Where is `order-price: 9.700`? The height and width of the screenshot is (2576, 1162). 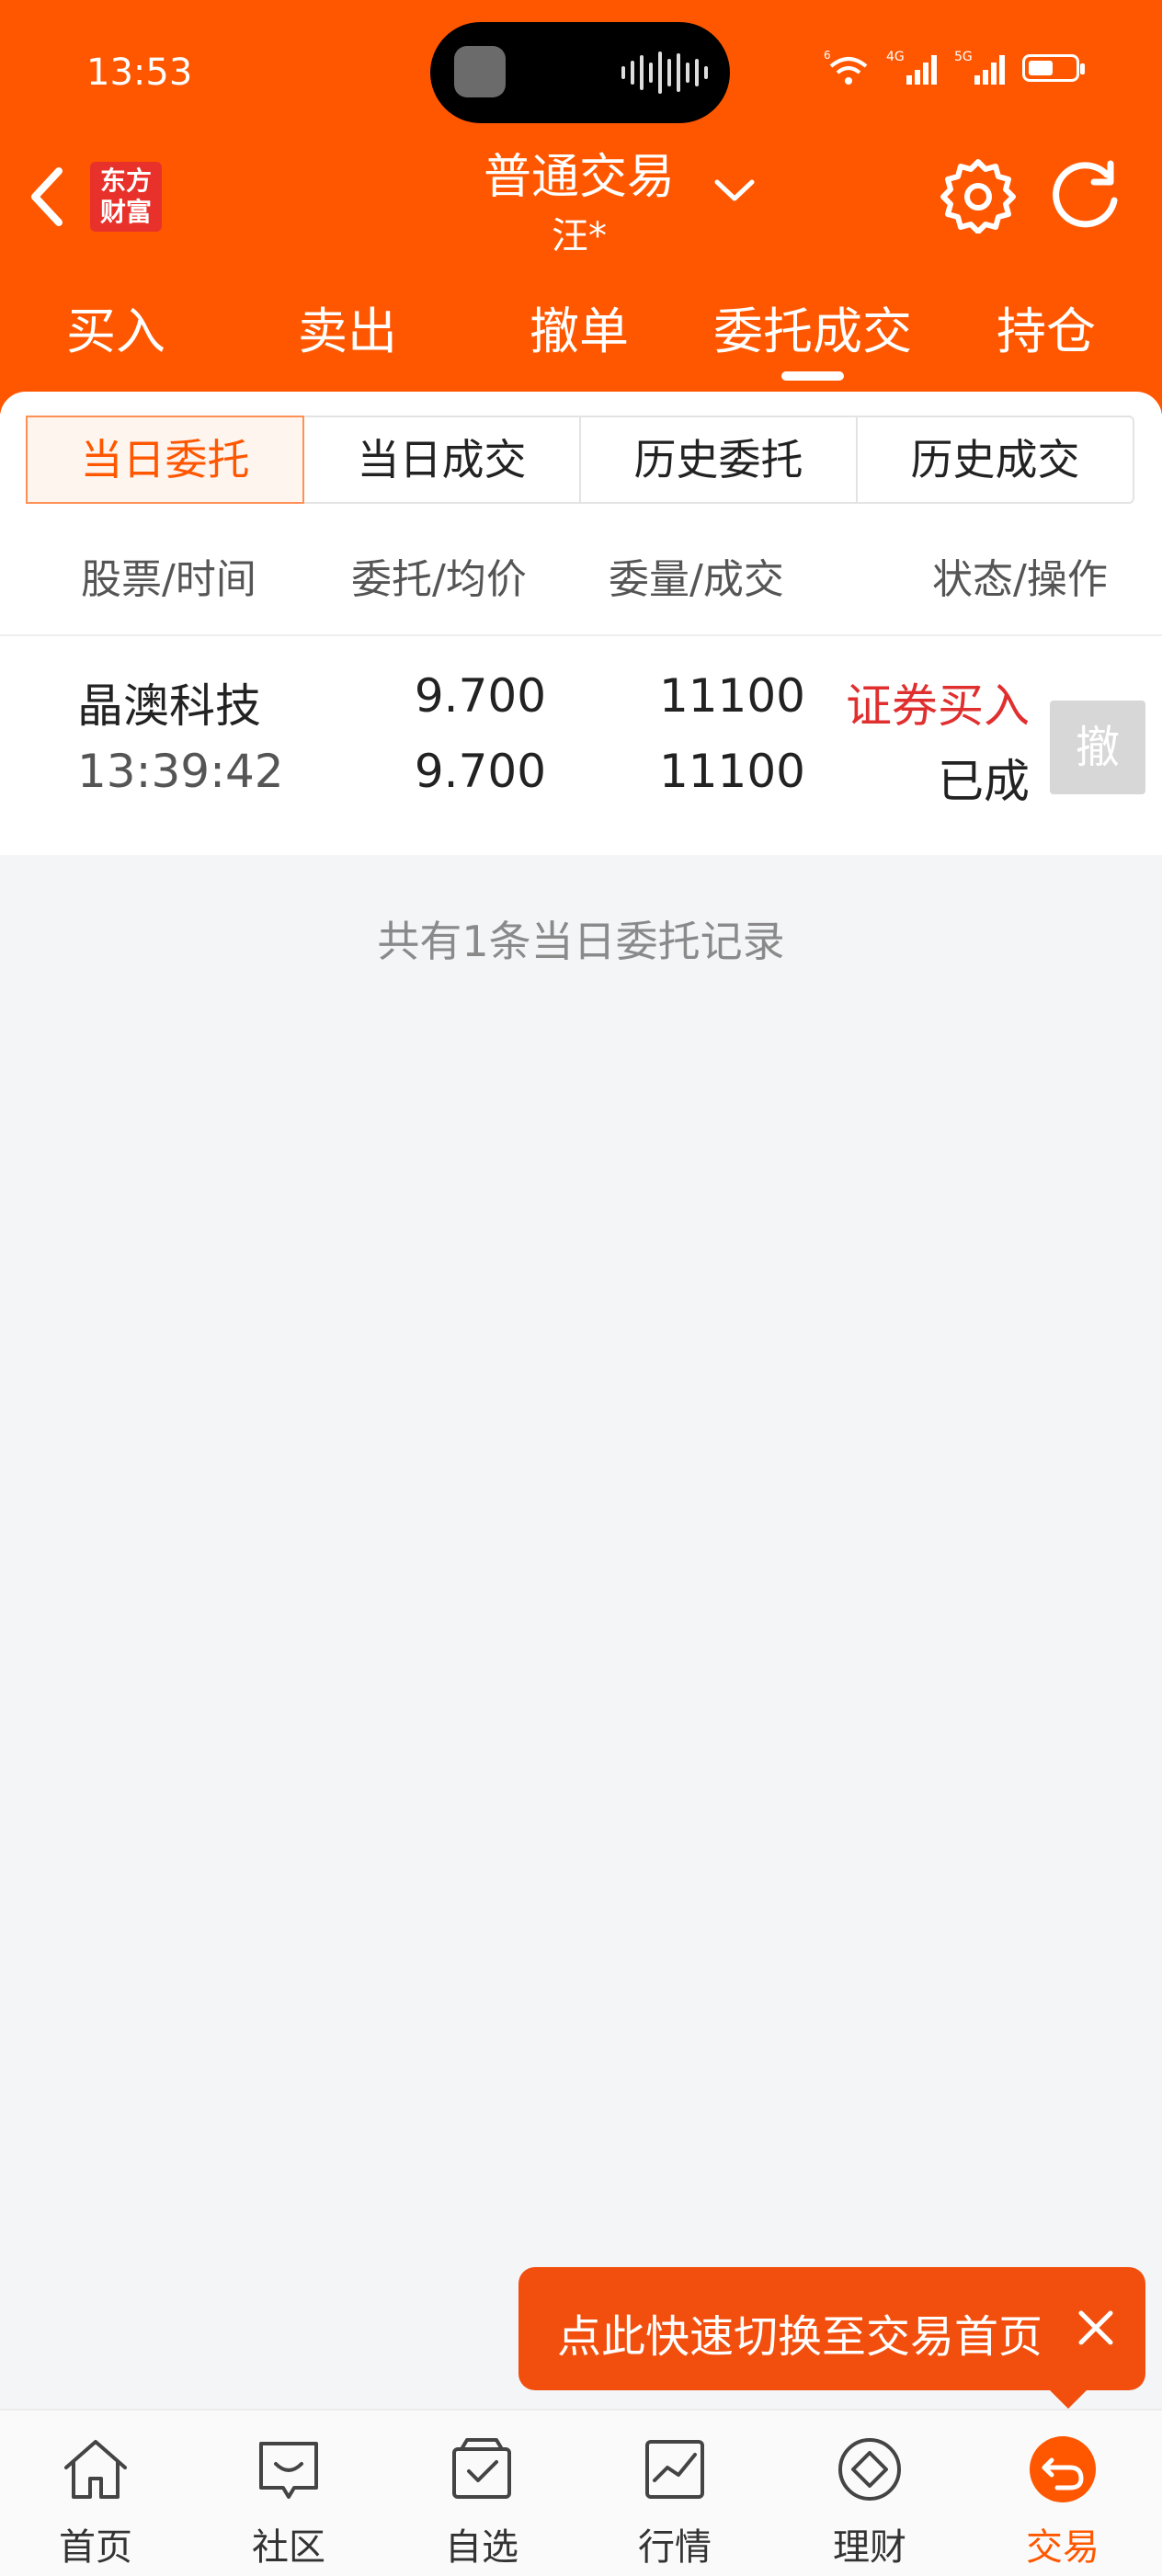
order-price: 9.700 is located at coordinates (480, 696).